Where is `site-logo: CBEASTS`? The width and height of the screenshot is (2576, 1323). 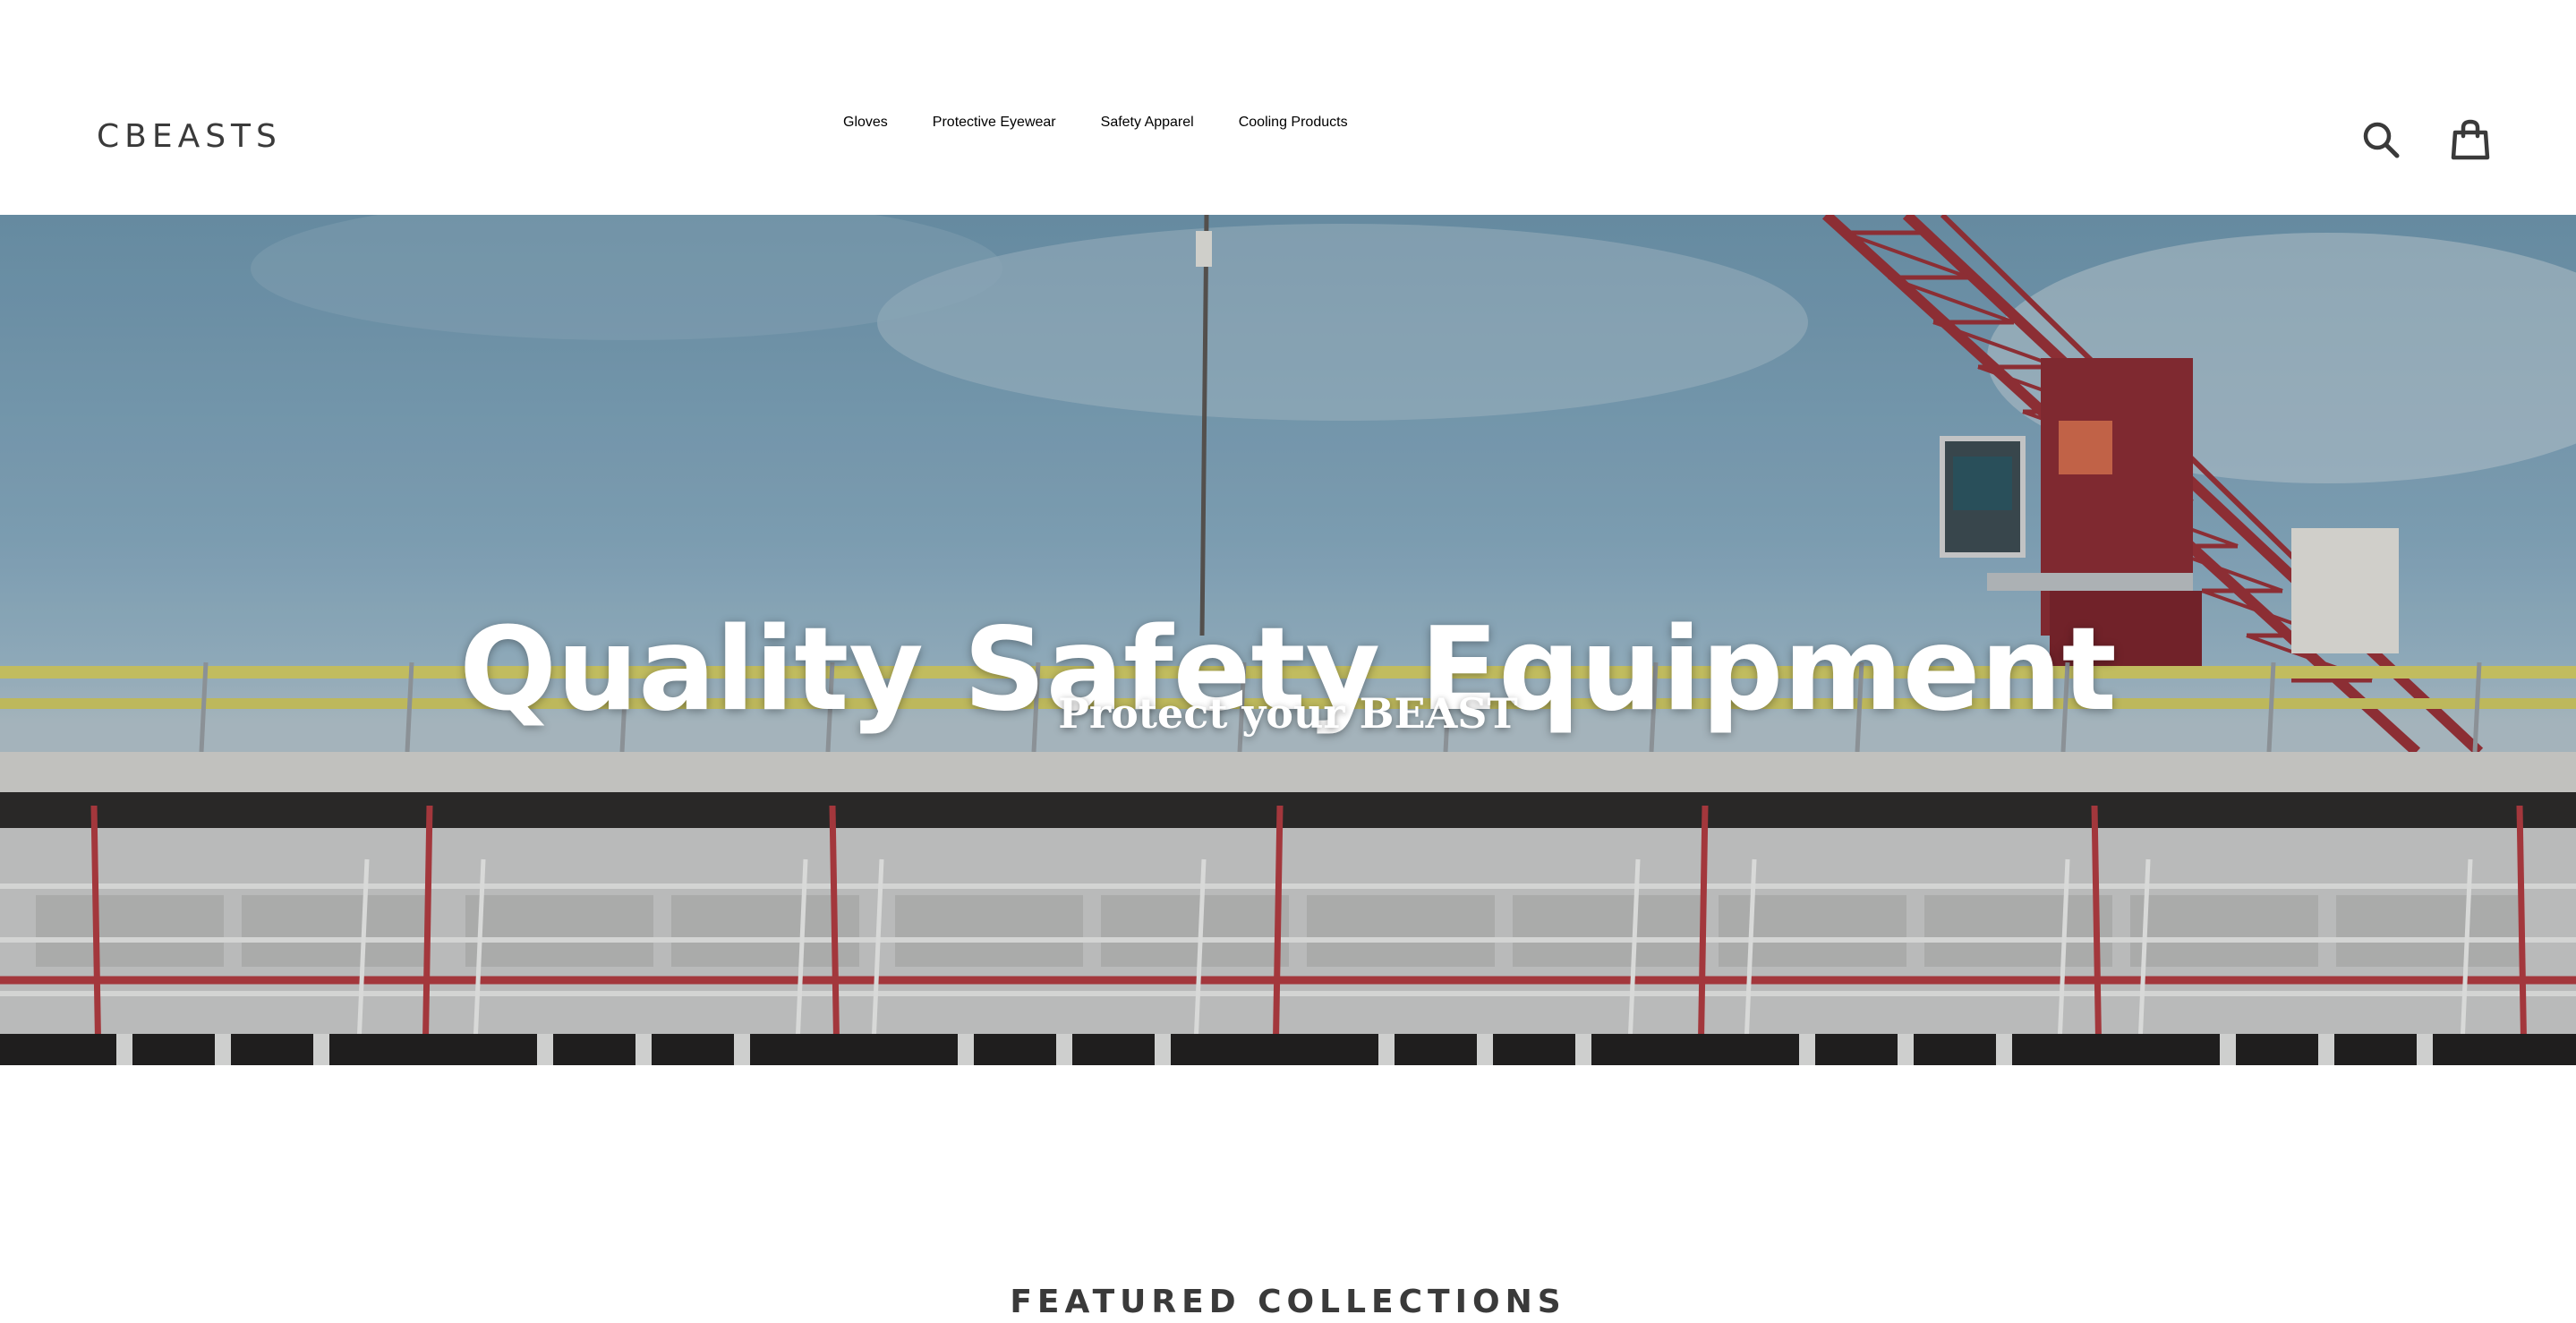 site-logo: CBEASTS is located at coordinates (189, 136).